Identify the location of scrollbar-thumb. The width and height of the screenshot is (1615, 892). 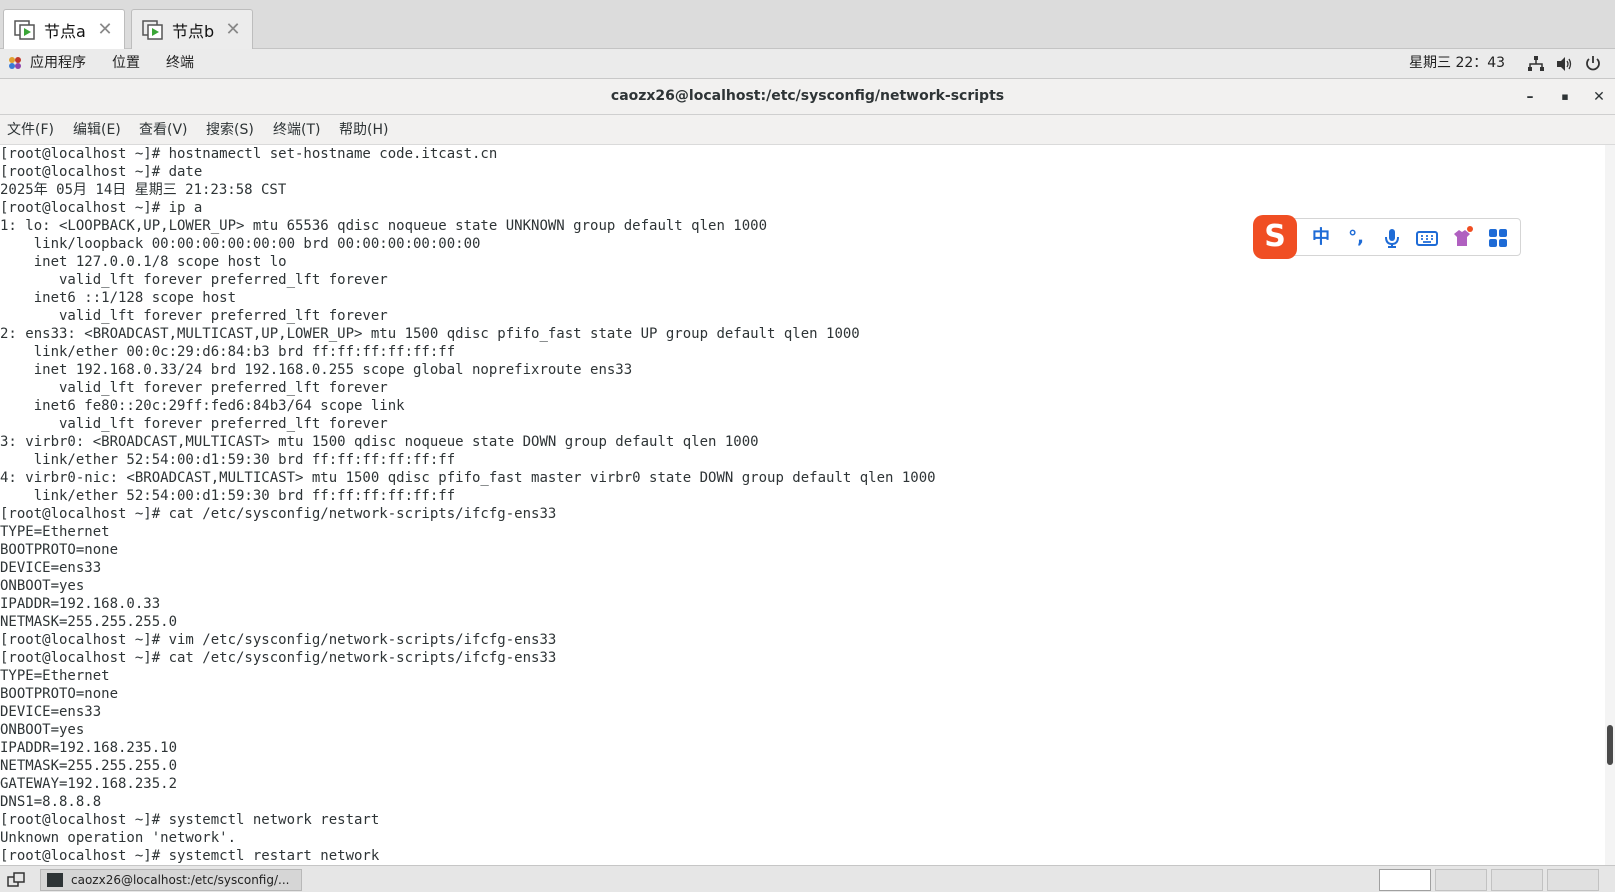
(1610, 745).